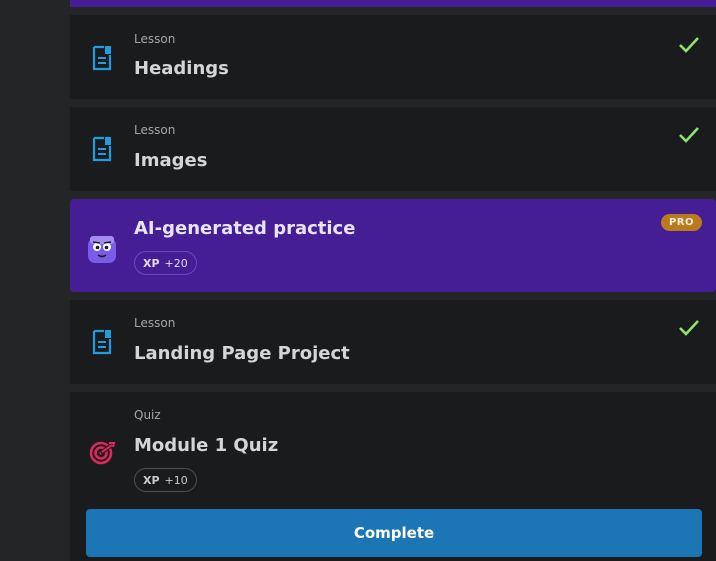 The image size is (716, 561). What do you see at coordinates (393, 245) in the screenshot?
I see `ai-practice-item: AI-generated practice PRO XP +20` at bounding box center [393, 245].